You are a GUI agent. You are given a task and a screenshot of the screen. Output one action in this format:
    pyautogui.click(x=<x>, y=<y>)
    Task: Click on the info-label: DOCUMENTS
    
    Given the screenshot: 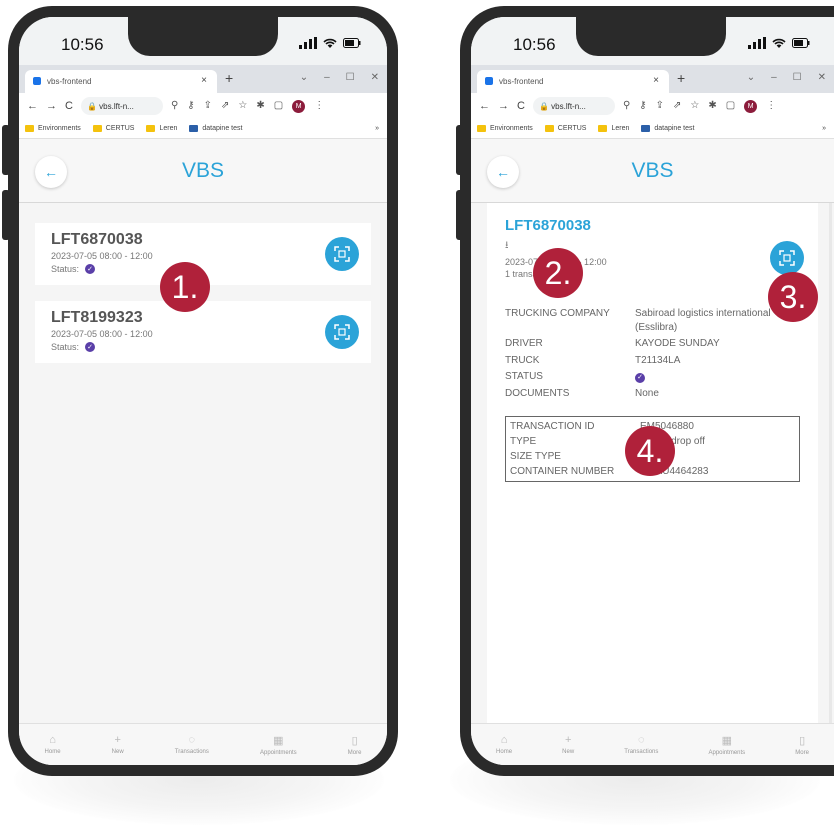 What is the action you would take?
    pyautogui.click(x=537, y=393)
    